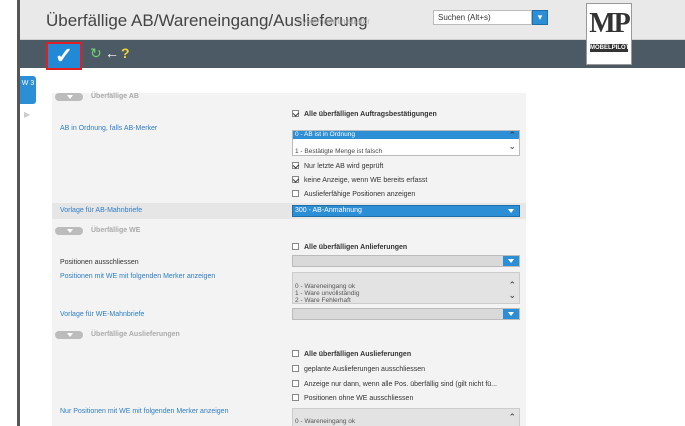  I want to click on check-icon, so click(295, 113).